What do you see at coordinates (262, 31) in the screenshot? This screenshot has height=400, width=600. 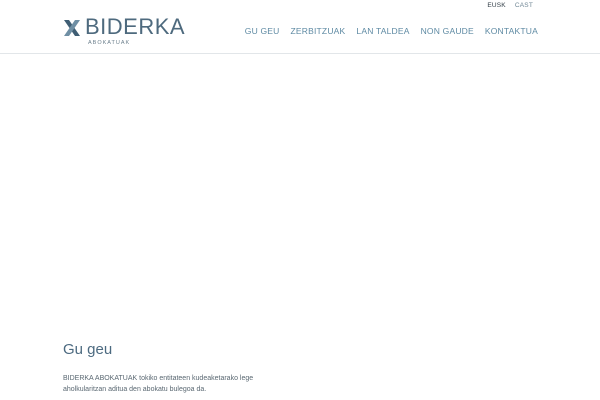 I see `nav-item-gu-geu: GU GEU` at bounding box center [262, 31].